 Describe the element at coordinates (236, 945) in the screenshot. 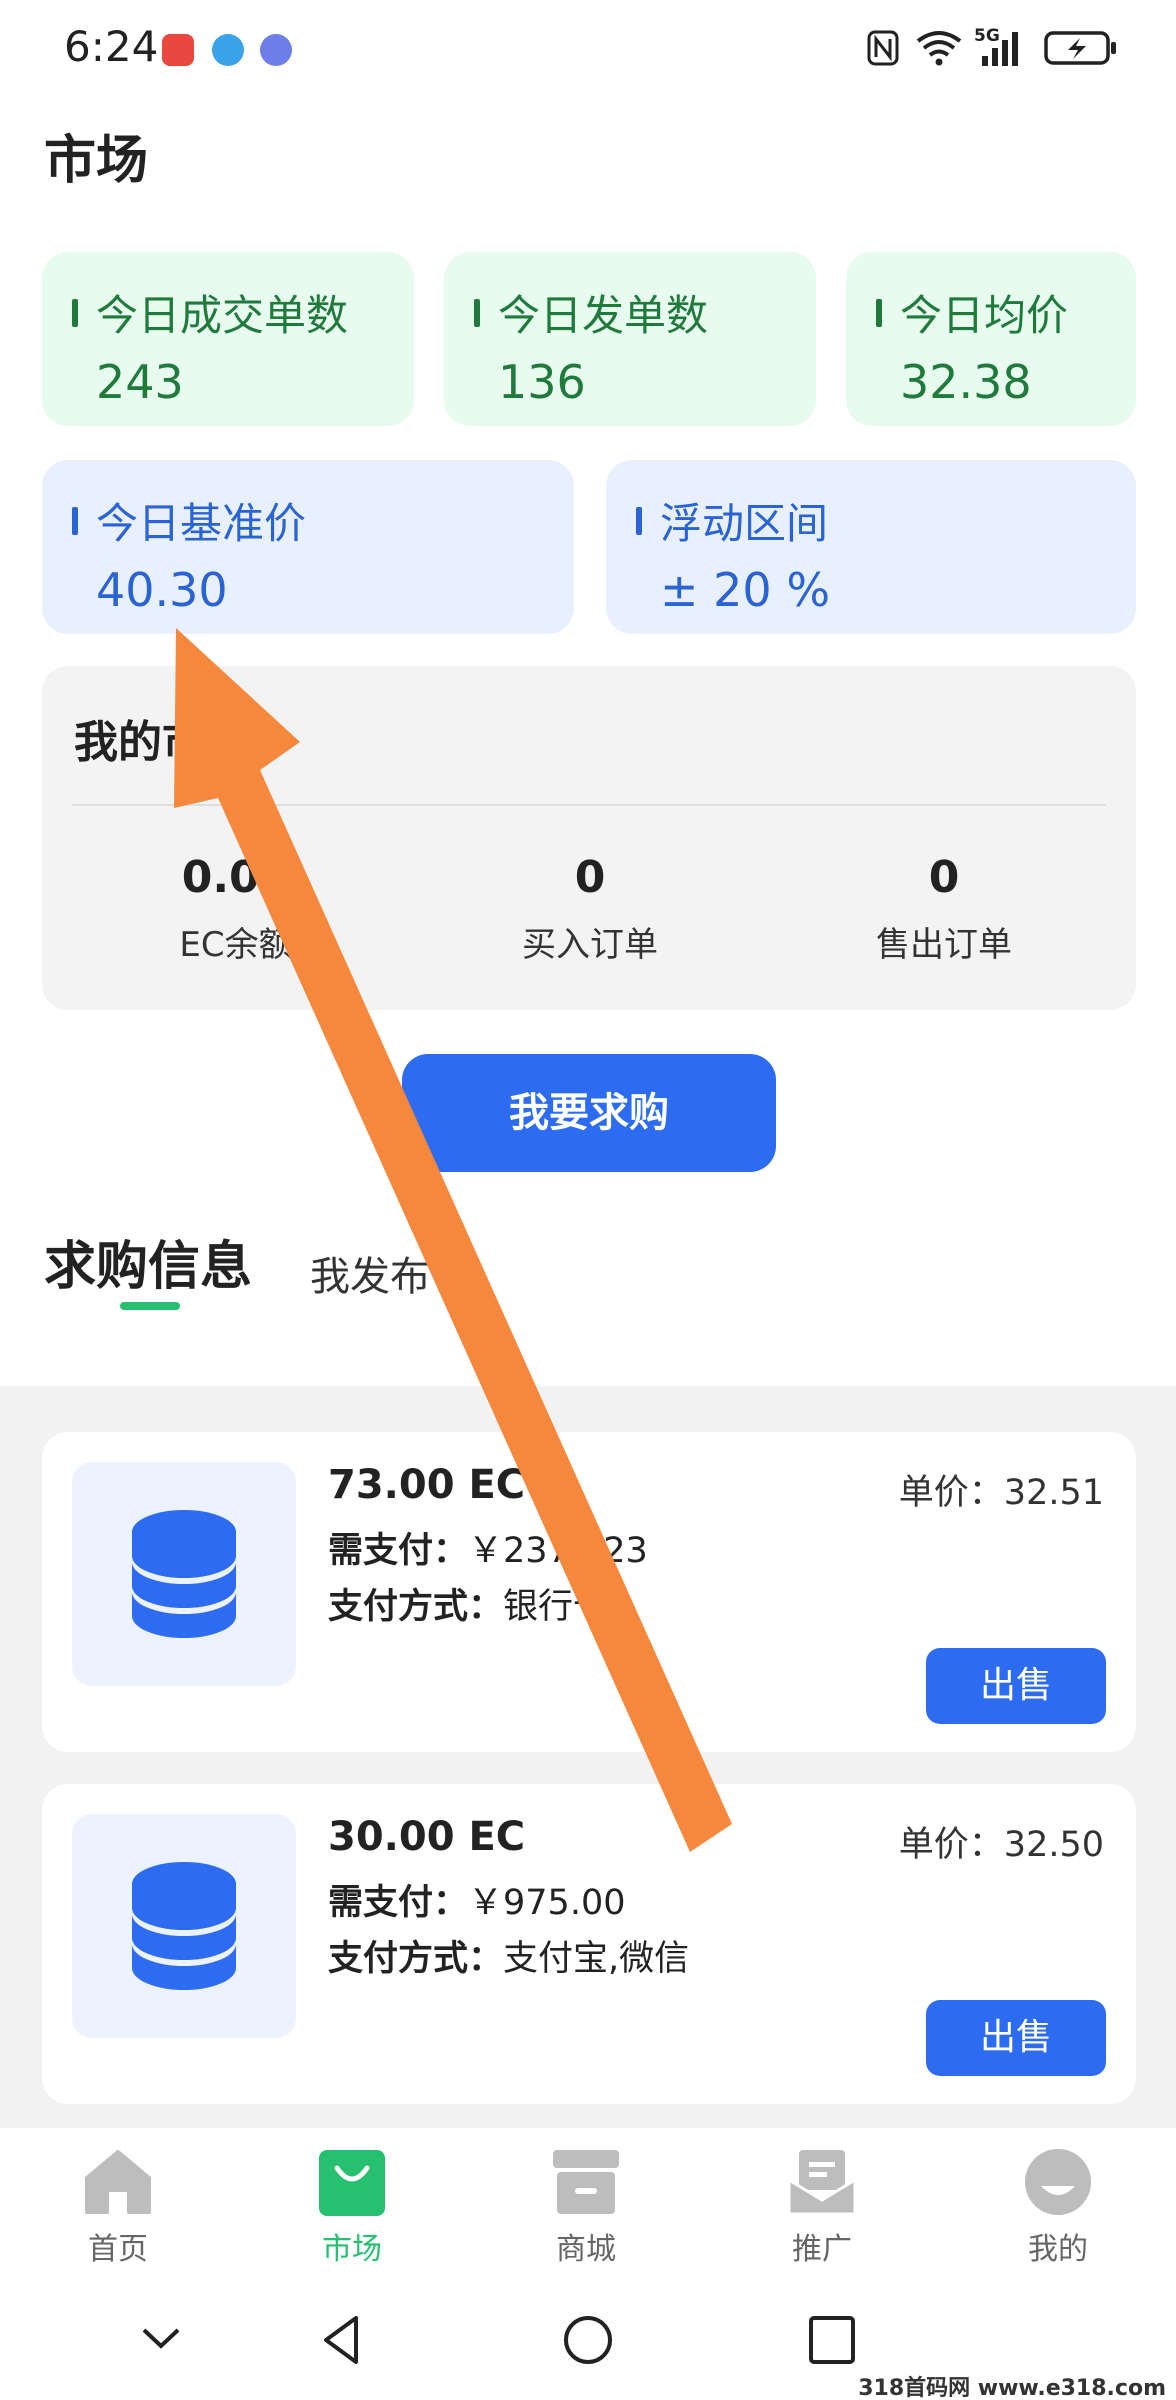

I see `ec-balance-label: EC余额` at that location.